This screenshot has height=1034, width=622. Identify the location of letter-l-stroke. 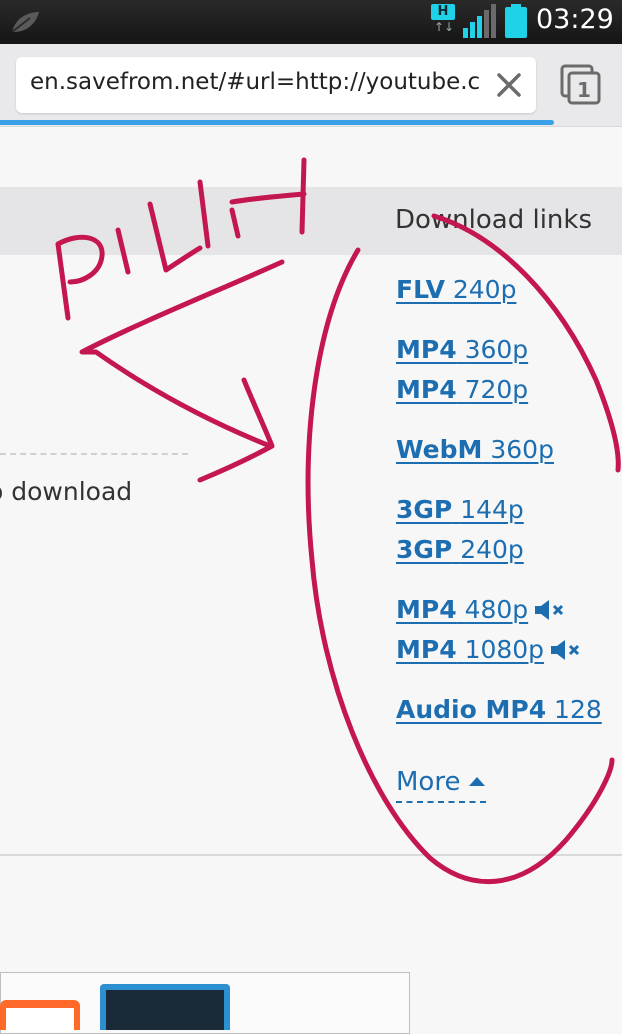
(175, 237).